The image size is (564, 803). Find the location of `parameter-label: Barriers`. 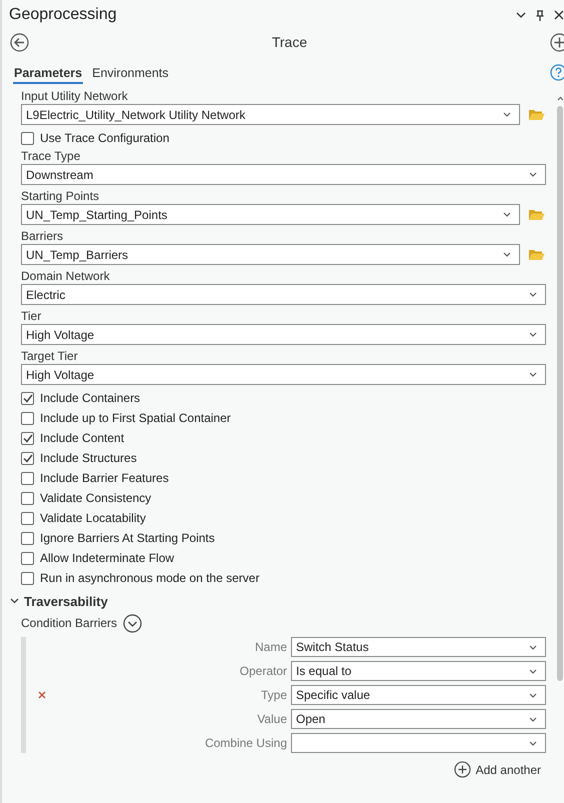

parameter-label: Barriers is located at coordinates (42, 236).